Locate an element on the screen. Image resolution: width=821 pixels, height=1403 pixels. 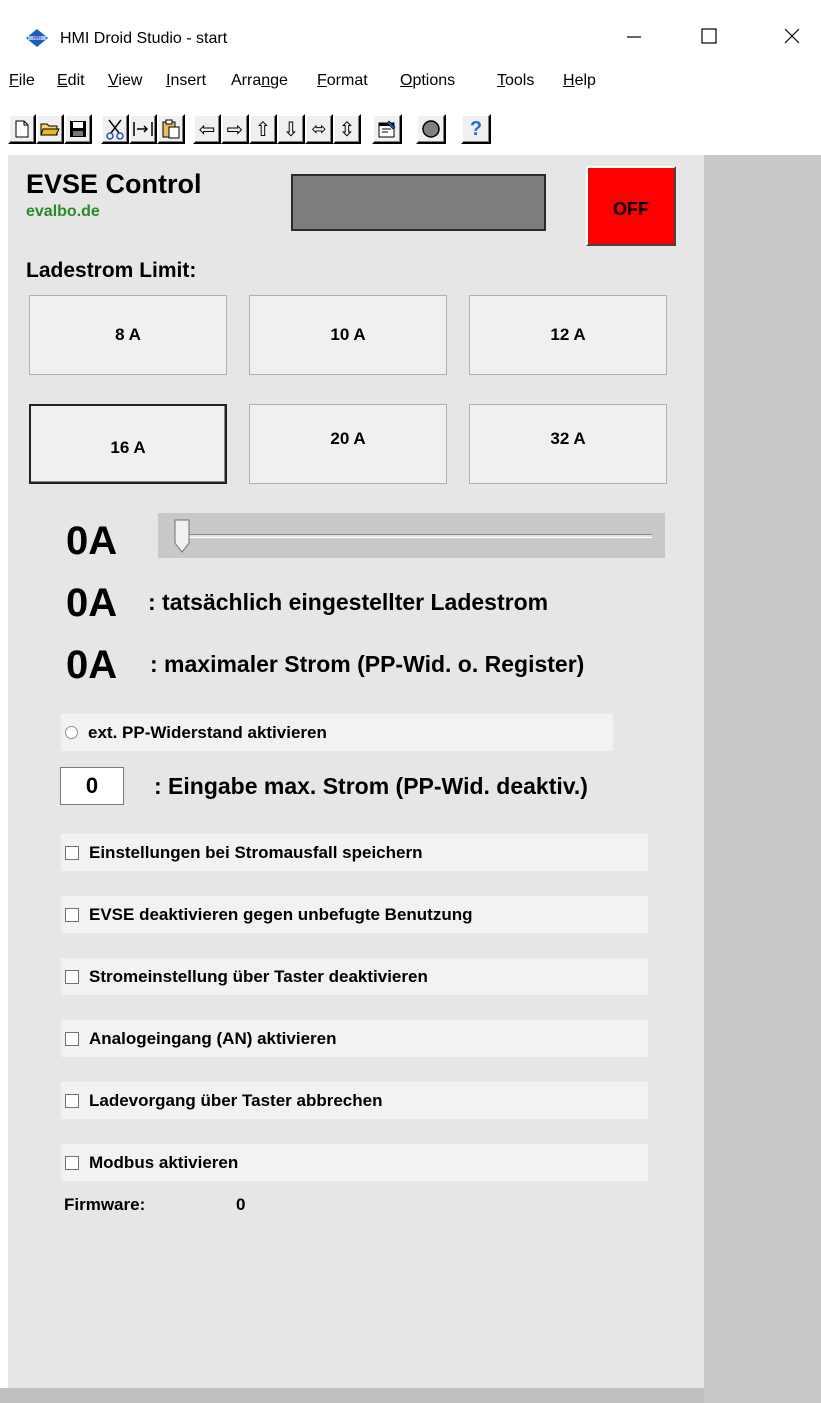
maximize-icon is located at coordinates (709, 36).